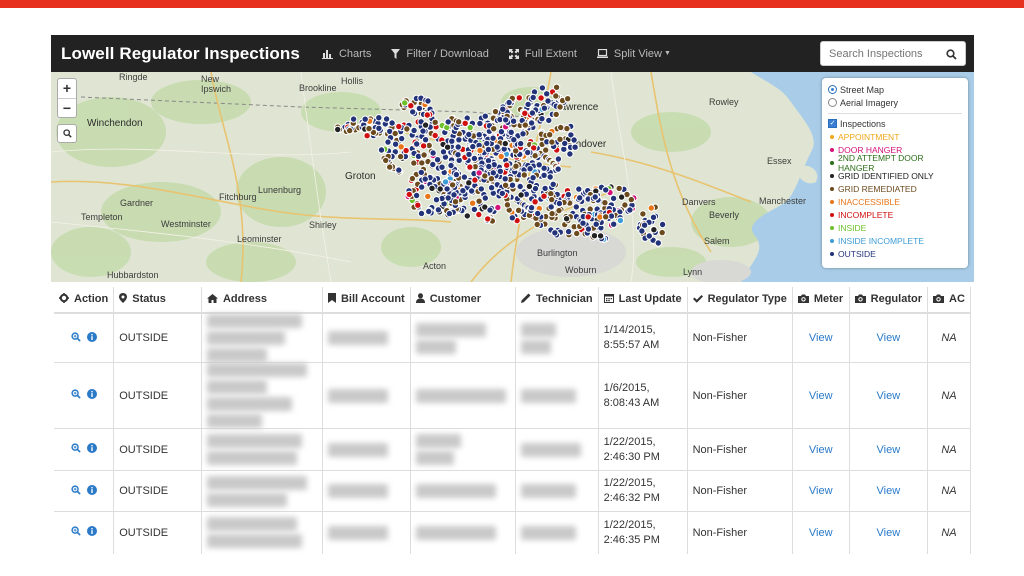  Describe the element at coordinates (440, 54) in the screenshot. I see `filter-download-button: Filter / Download` at that location.